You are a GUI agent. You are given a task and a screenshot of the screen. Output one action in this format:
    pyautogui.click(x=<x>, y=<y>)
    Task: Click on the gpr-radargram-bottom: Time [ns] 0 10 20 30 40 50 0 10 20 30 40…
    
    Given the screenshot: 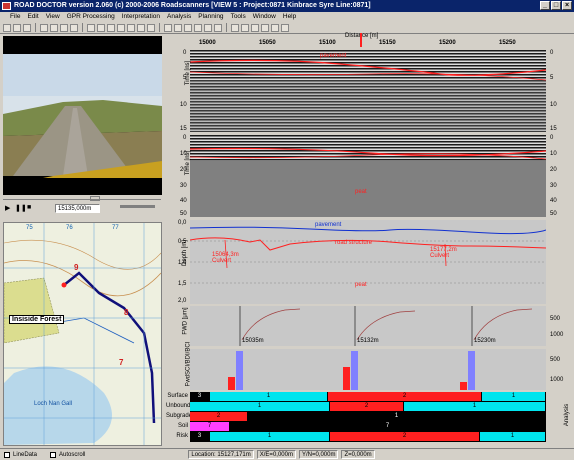 What is the action you would take?
    pyautogui.click(x=368, y=176)
    